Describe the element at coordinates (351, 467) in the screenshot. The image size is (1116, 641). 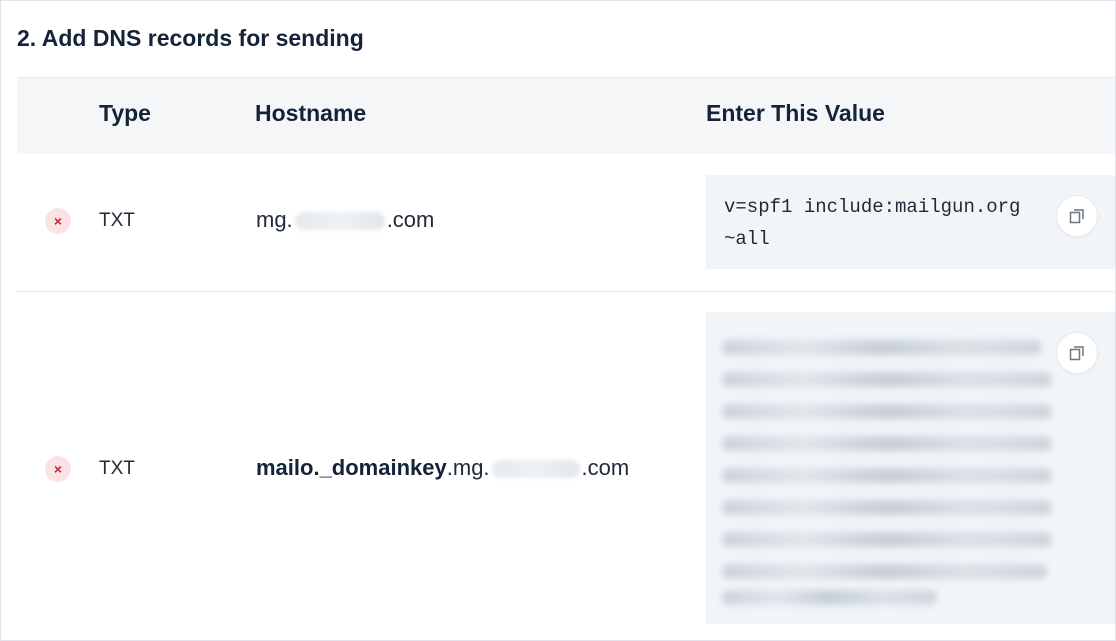
I see `hostname-bold-part: mailo._domainkey` at that location.